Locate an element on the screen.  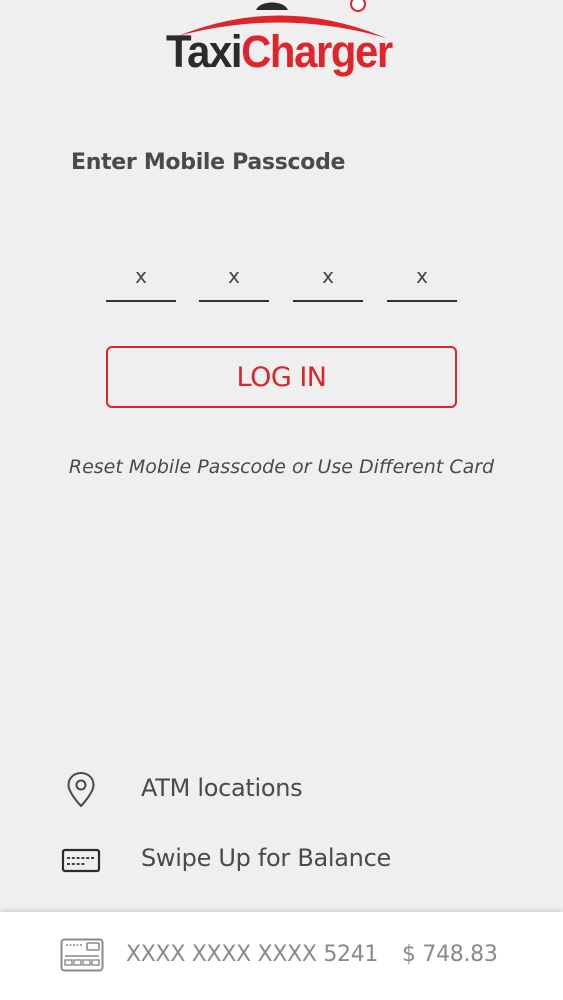
login-button: LOG IN is located at coordinates (281, 377).